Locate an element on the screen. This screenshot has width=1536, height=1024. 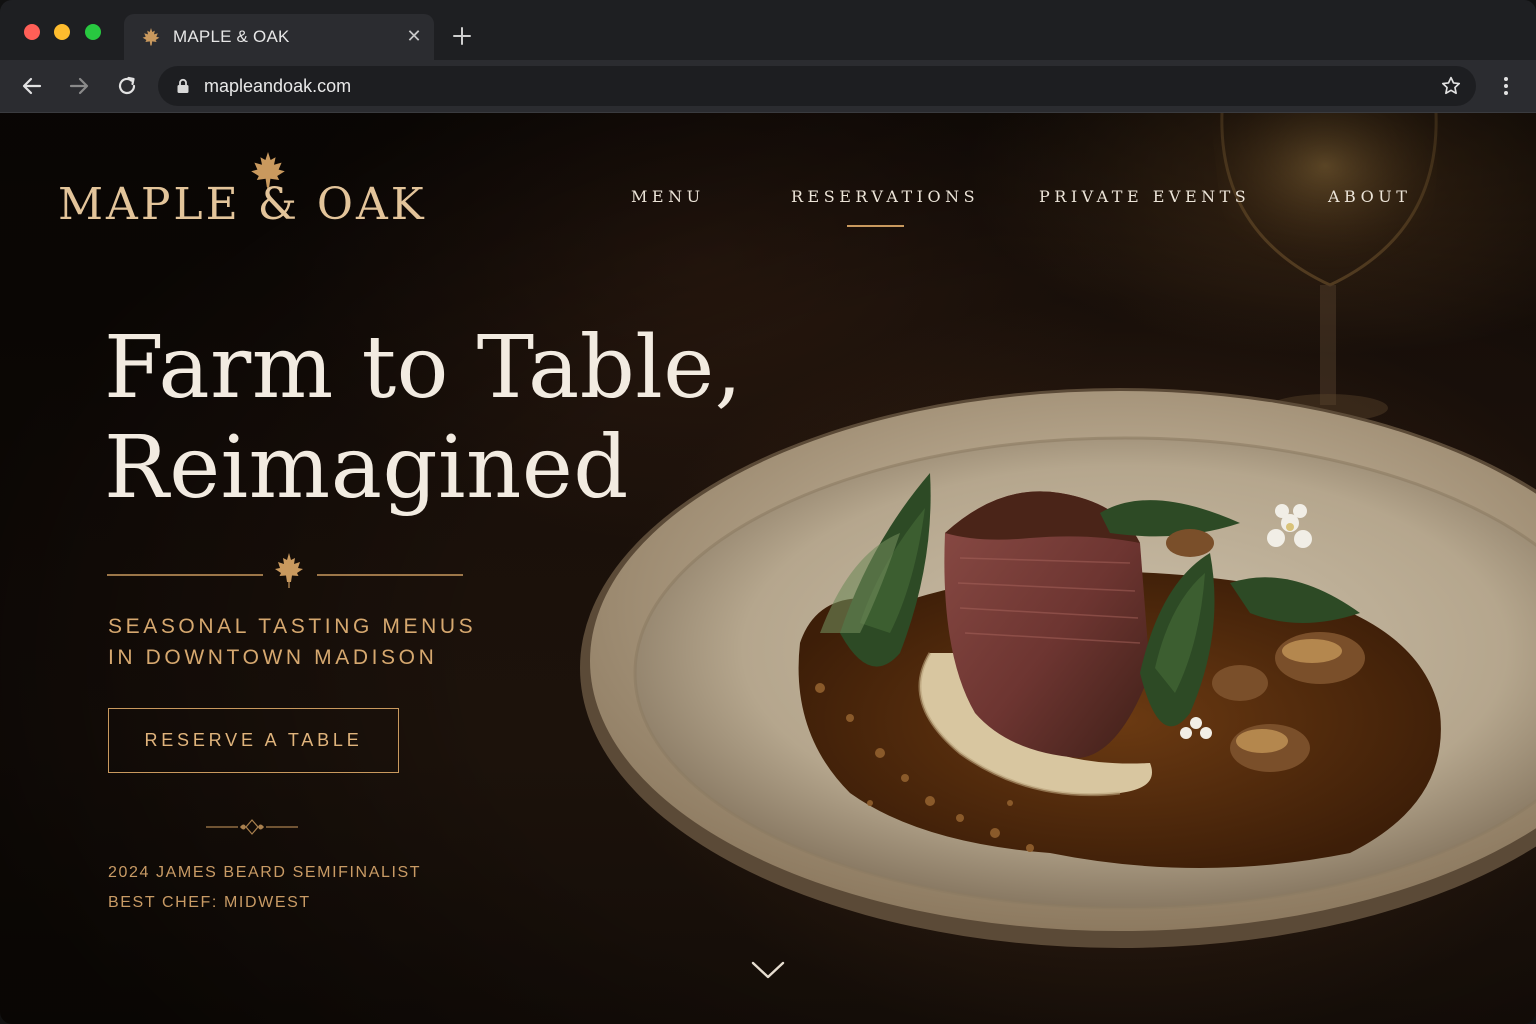
ornament-flourish-icon is located at coordinates (252, 827).